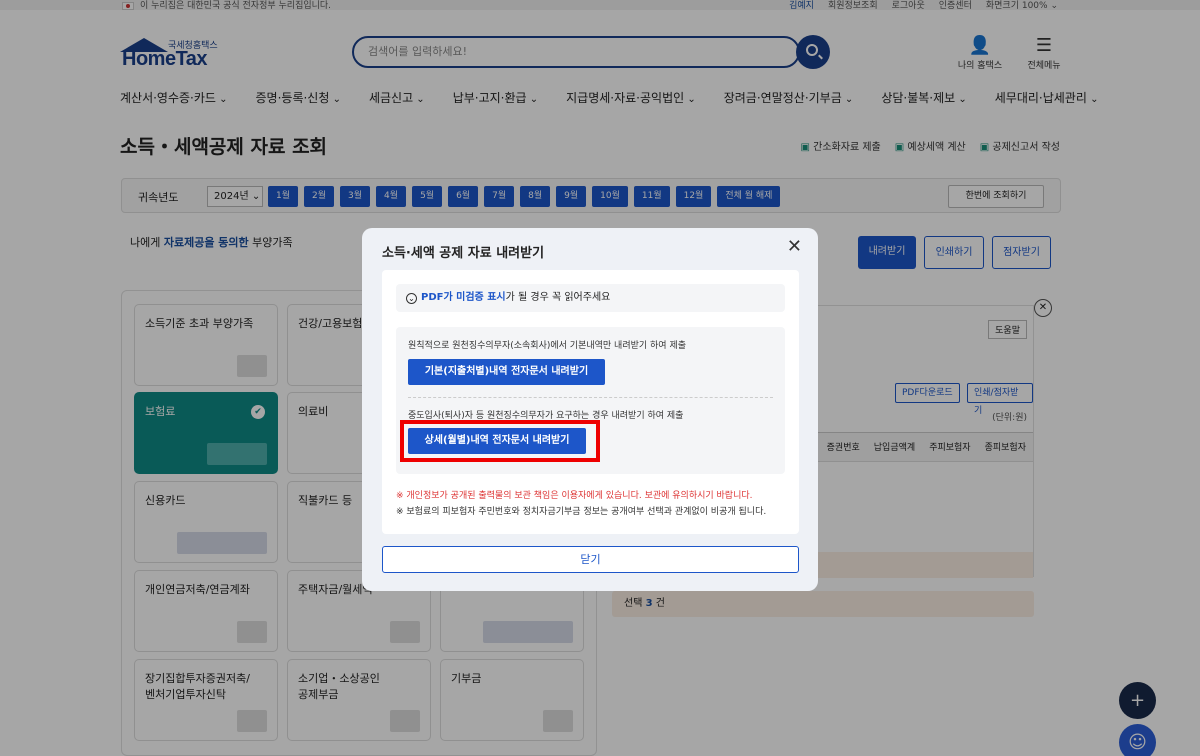 The width and height of the screenshot is (1200, 756). Describe the element at coordinates (463, 253) in the screenshot. I see `modal-title: 소득·세액 공제 자료 내려받기` at that location.